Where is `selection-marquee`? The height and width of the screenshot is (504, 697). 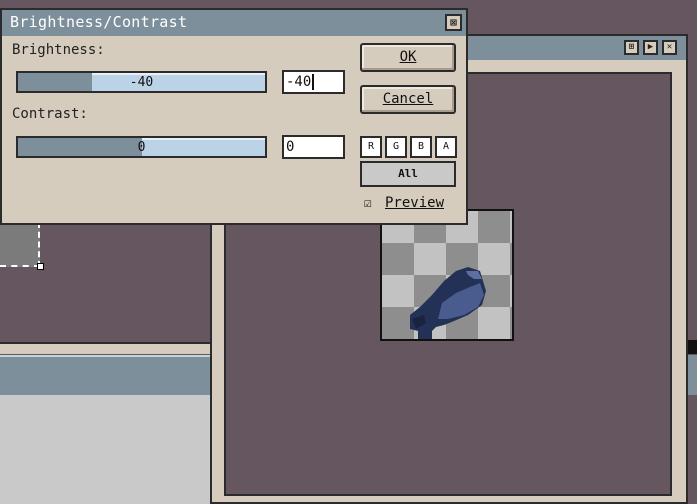
selection-marquee is located at coordinates (20, 244).